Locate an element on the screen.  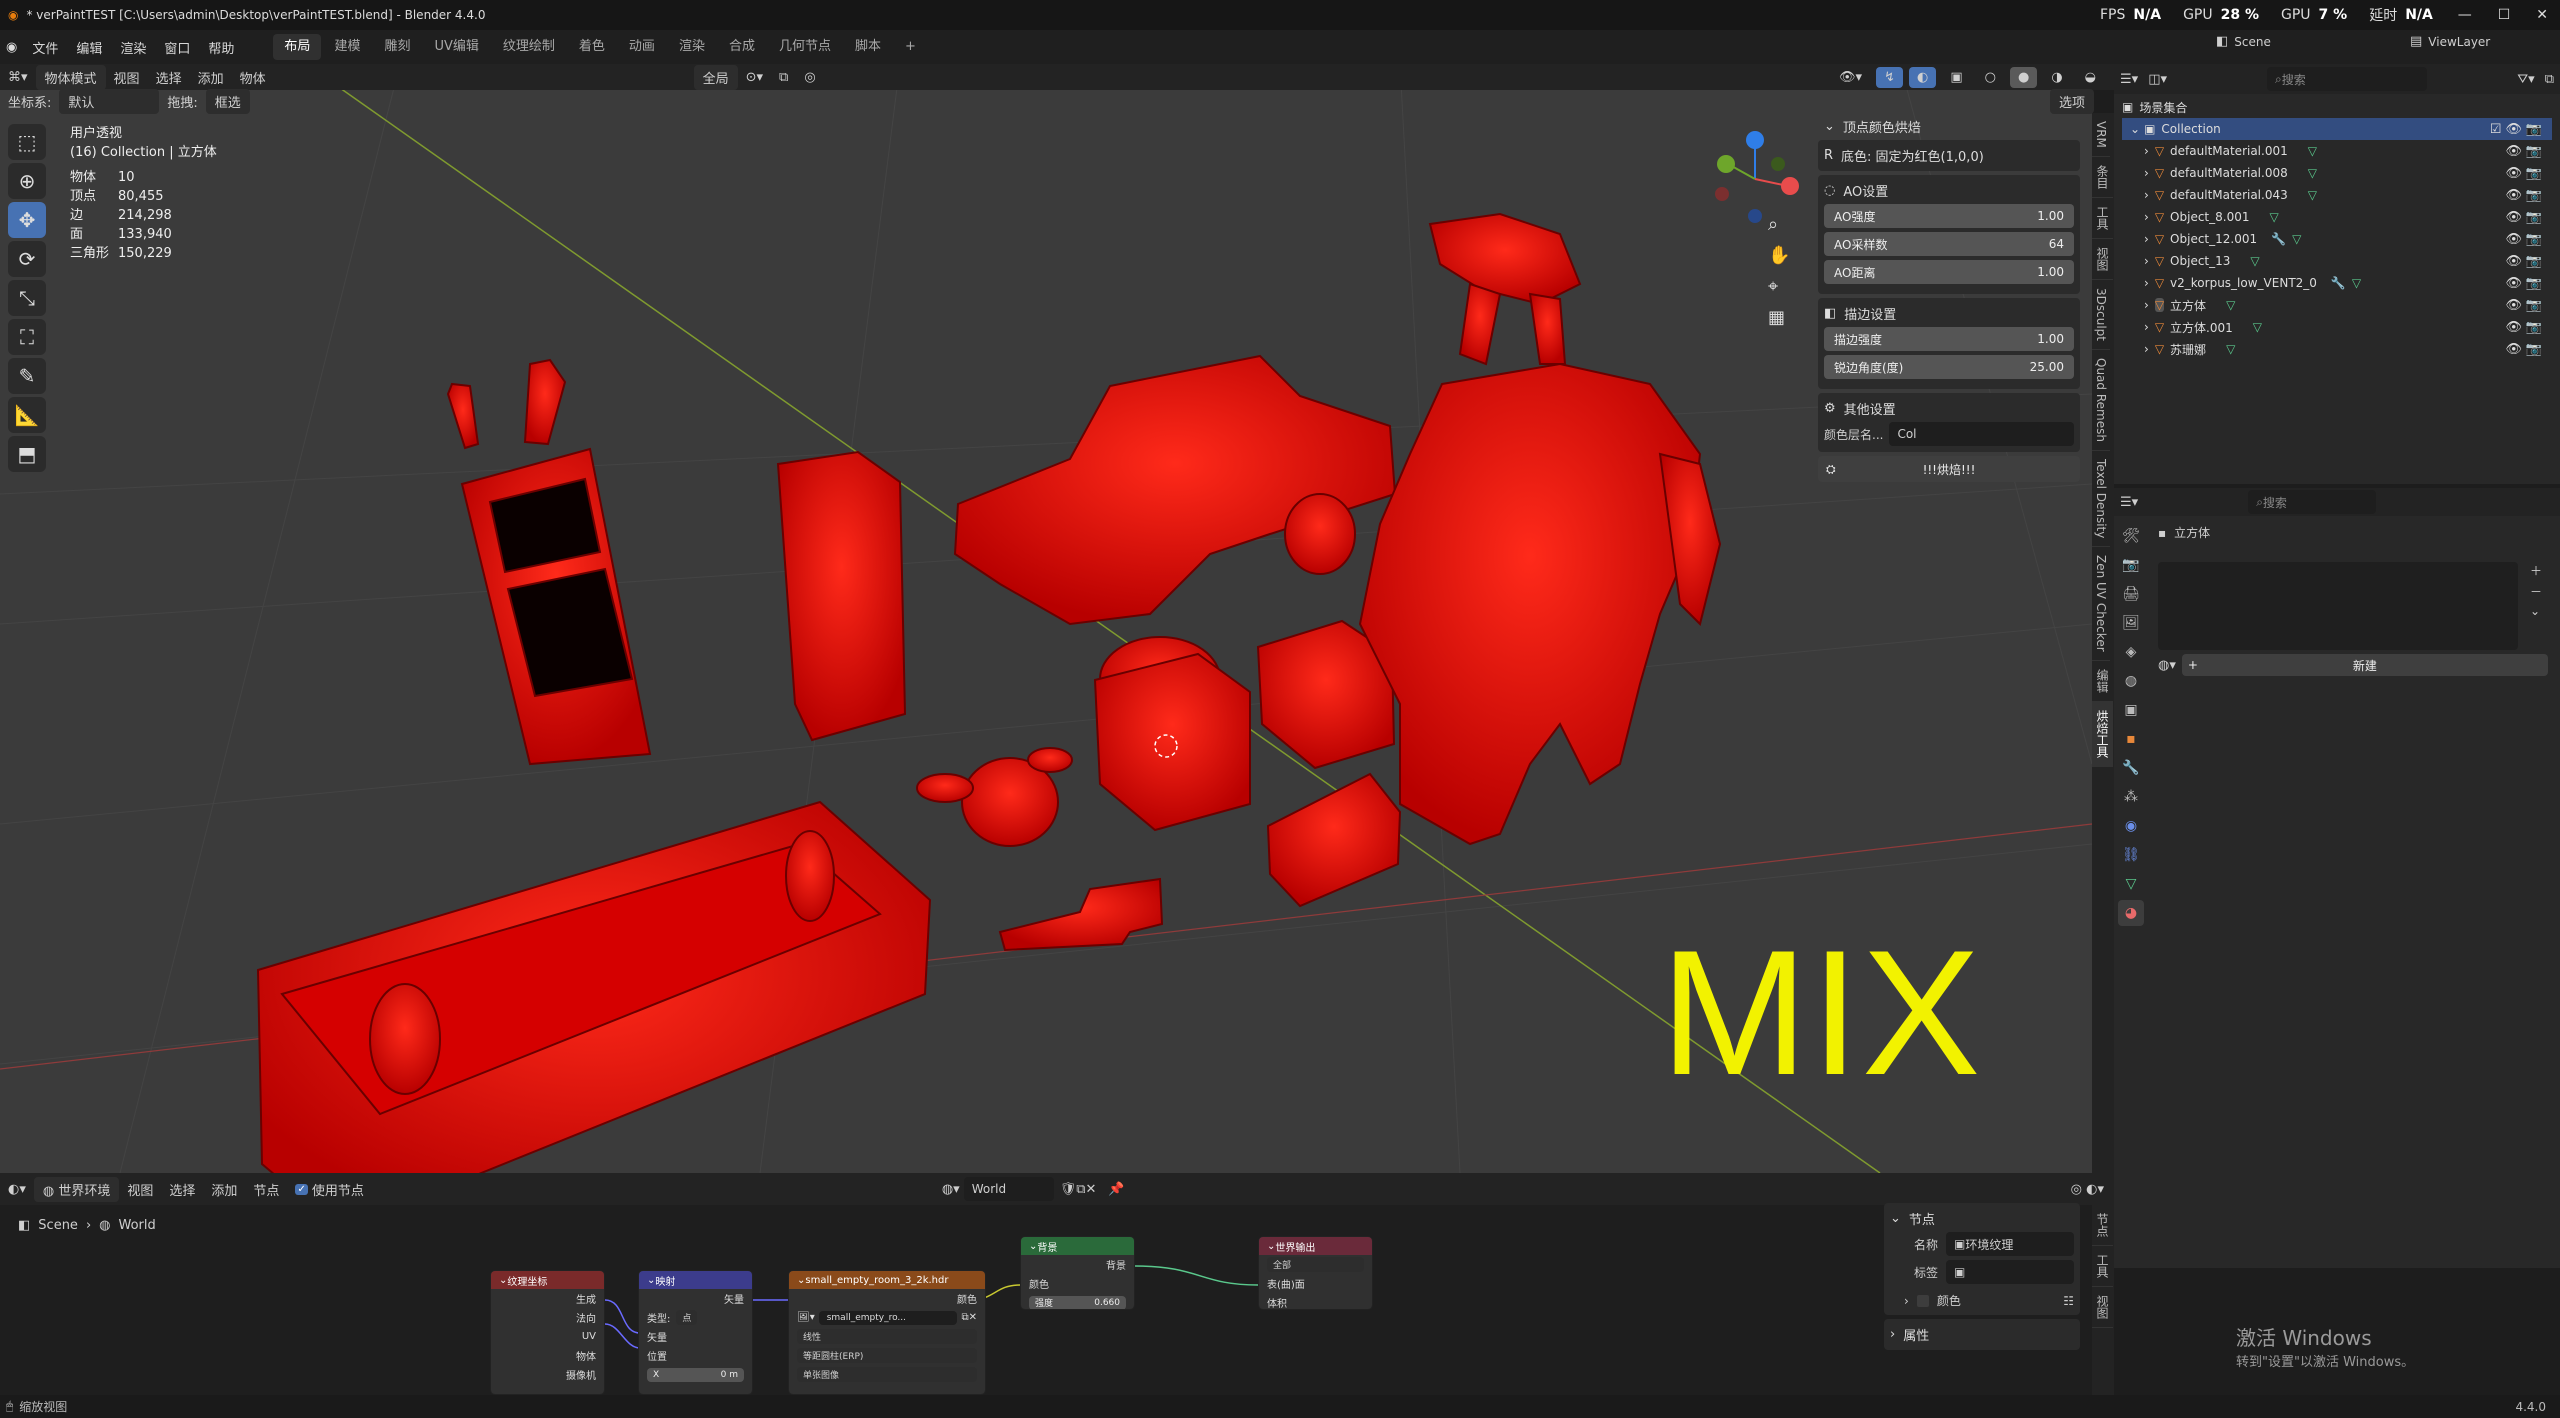
grid-view-icon: ▦ is located at coordinates (1779, 317).